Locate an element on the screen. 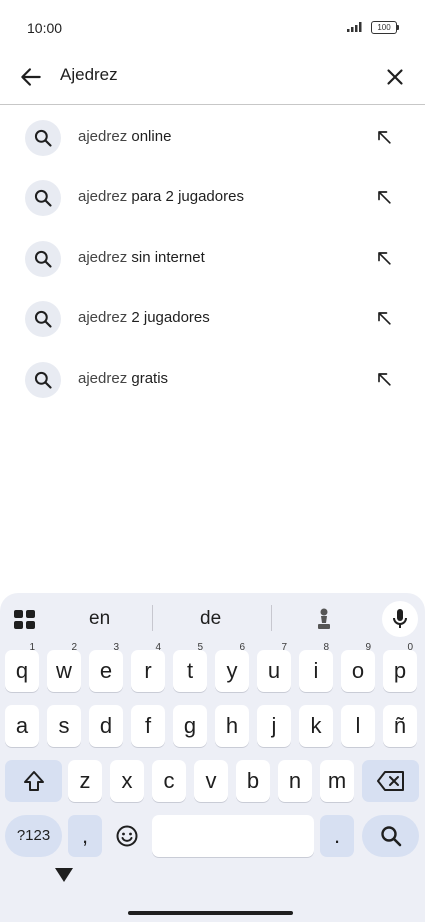  suggestion-item: ajedrez online is located at coordinates (212, 135).